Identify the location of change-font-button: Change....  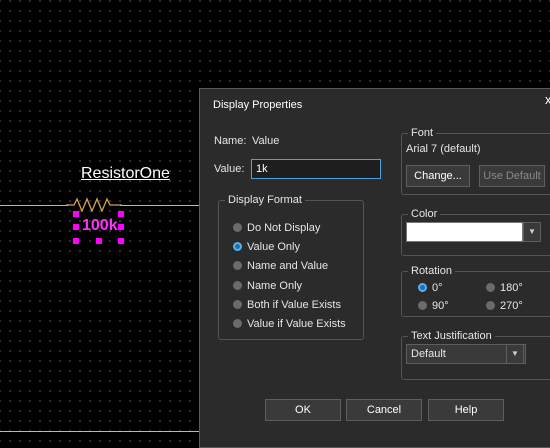
(438, 176).